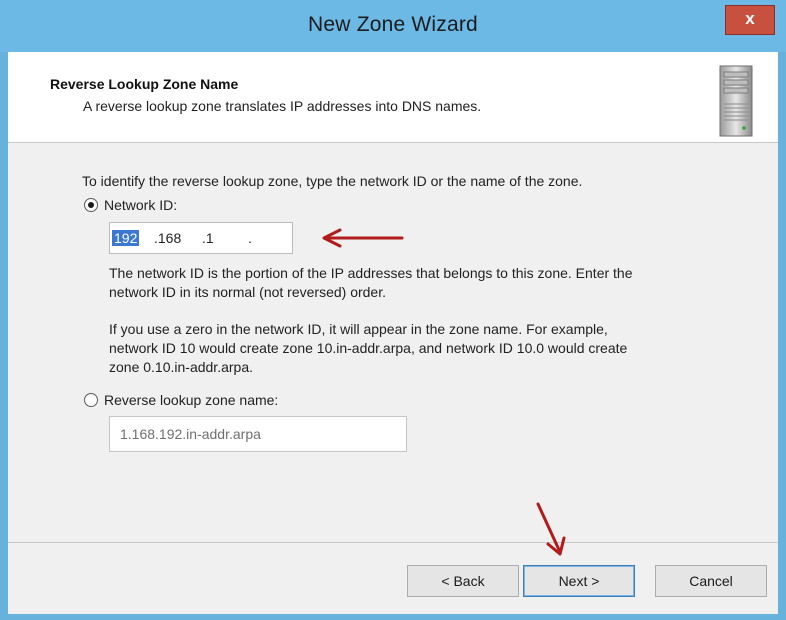 The image size is (786, 620). I want to click on annotation-arrow-next, so click(551, 529).